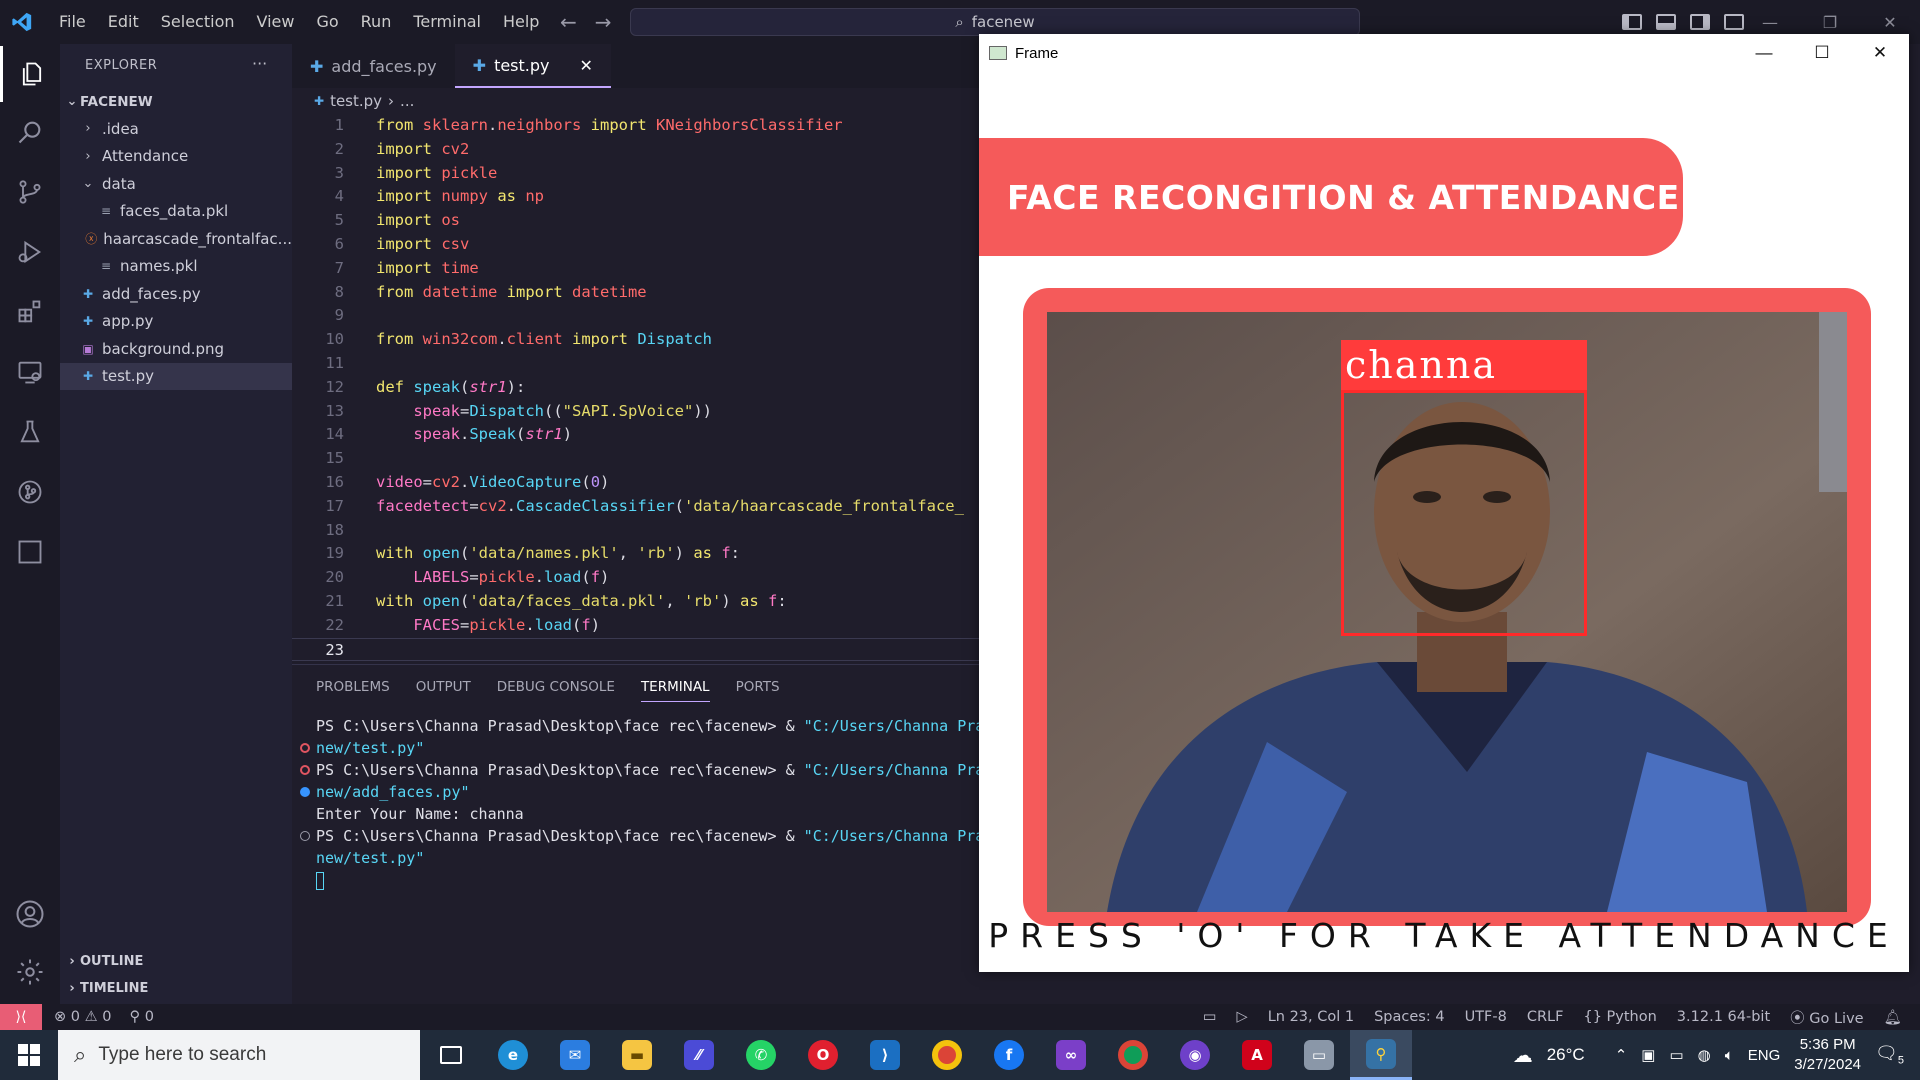 This screenshot has height=1080, width=1920. What do you see at coordinates (1764, 53) in the screenshot?
I see `frame-minimize-icon: —` at bounding box center [1764, 53].